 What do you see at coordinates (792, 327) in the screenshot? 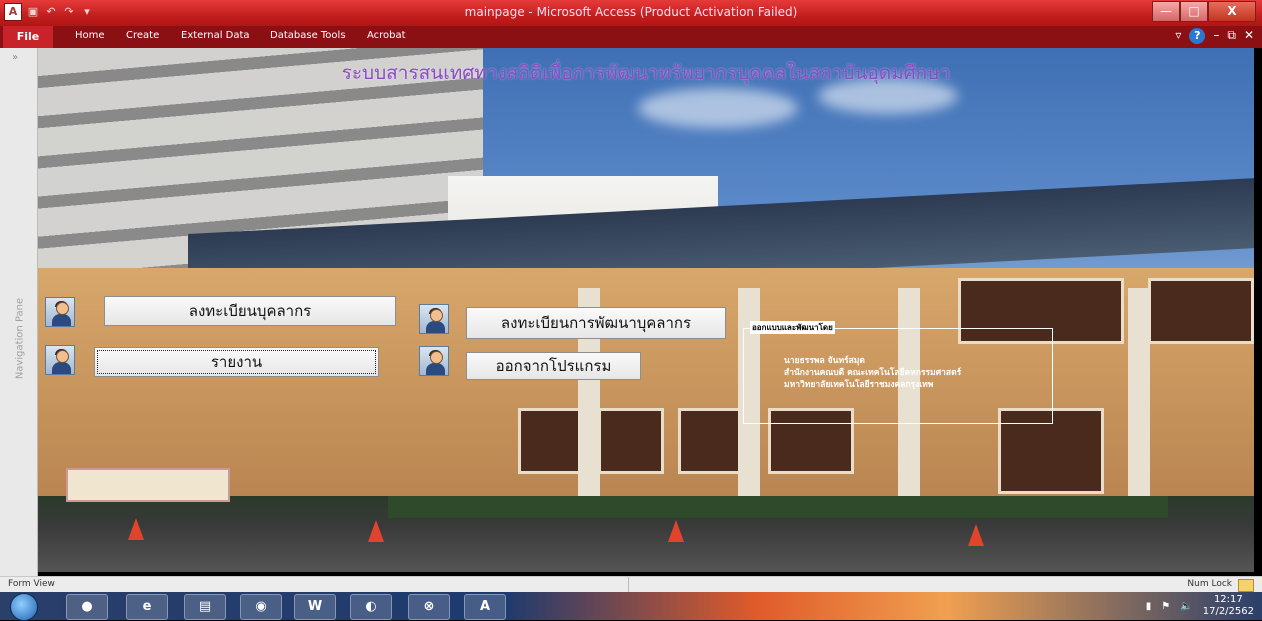
I see `credit-caption: ออกแบบและพัฒนาโดย` at bounding box center [792, 327].